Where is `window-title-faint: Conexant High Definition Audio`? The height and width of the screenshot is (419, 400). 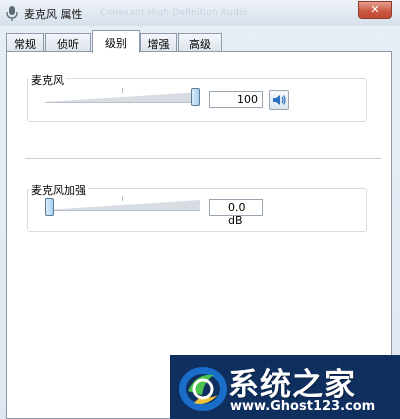
window-title-faint: Conexant High Definition Audio is located at coordinates (174, 13).